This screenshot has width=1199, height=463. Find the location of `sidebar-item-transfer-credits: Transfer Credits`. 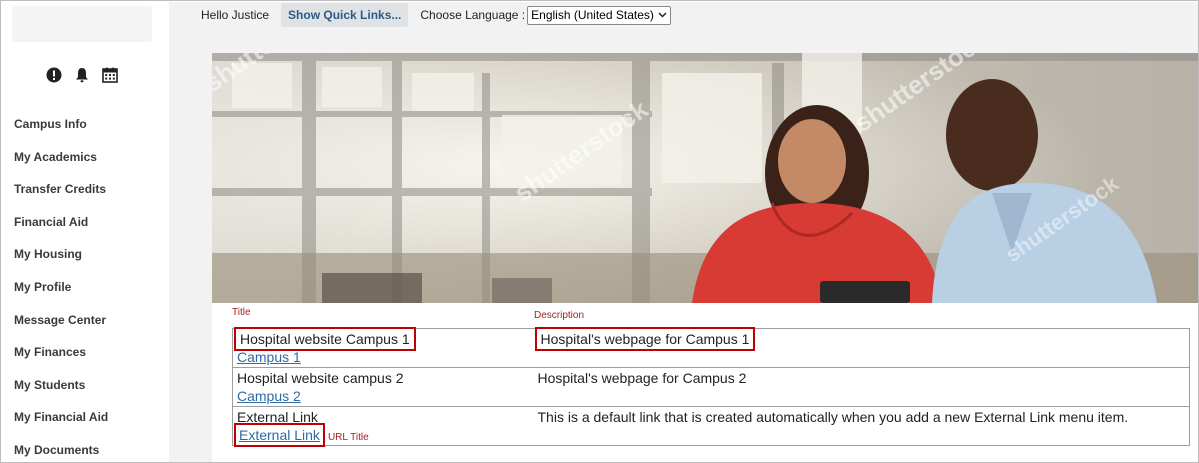

sidebar-item-transfer-credits: Transfer Credits is located at coordinates (61, 197).